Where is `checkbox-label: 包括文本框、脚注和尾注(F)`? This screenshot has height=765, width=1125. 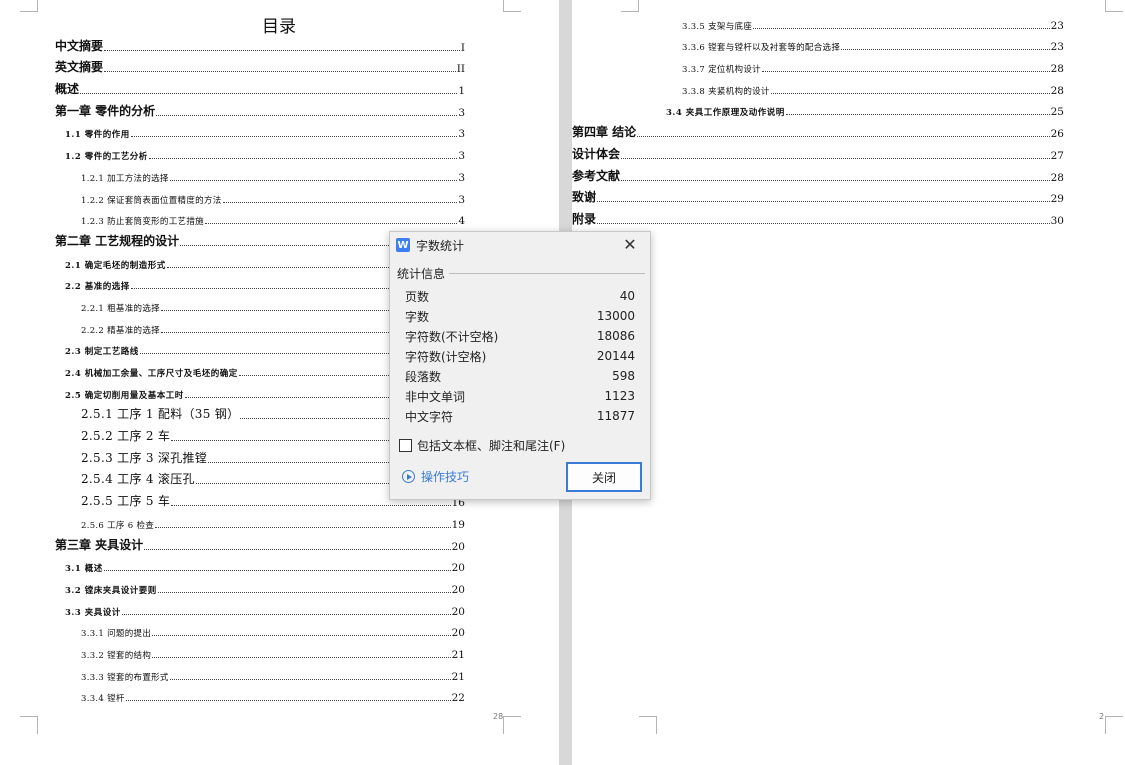
checkbox-label: 包括文本框、脚注和尾注(F) is located at coordinates (491, 445).